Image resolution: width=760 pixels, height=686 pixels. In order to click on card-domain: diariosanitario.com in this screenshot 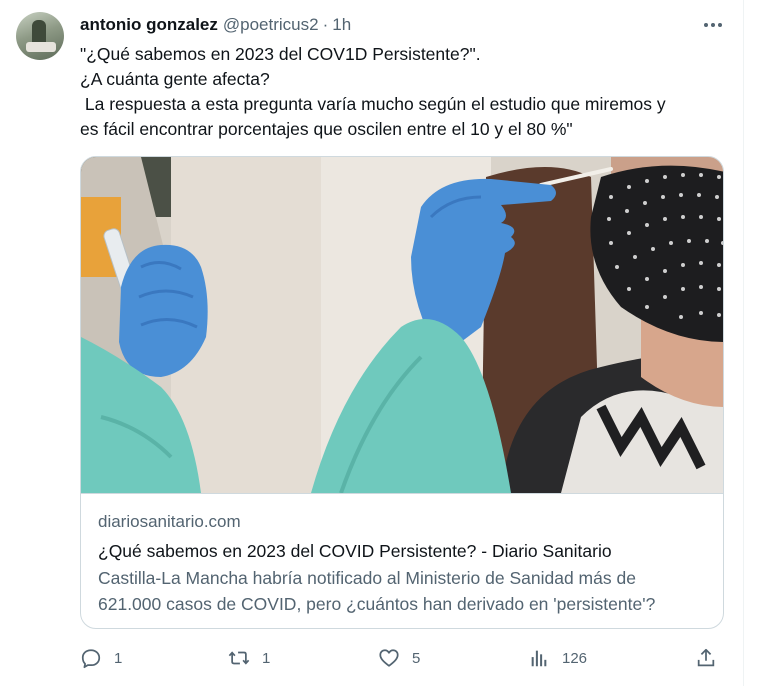, I will do `click(169, 521)`.